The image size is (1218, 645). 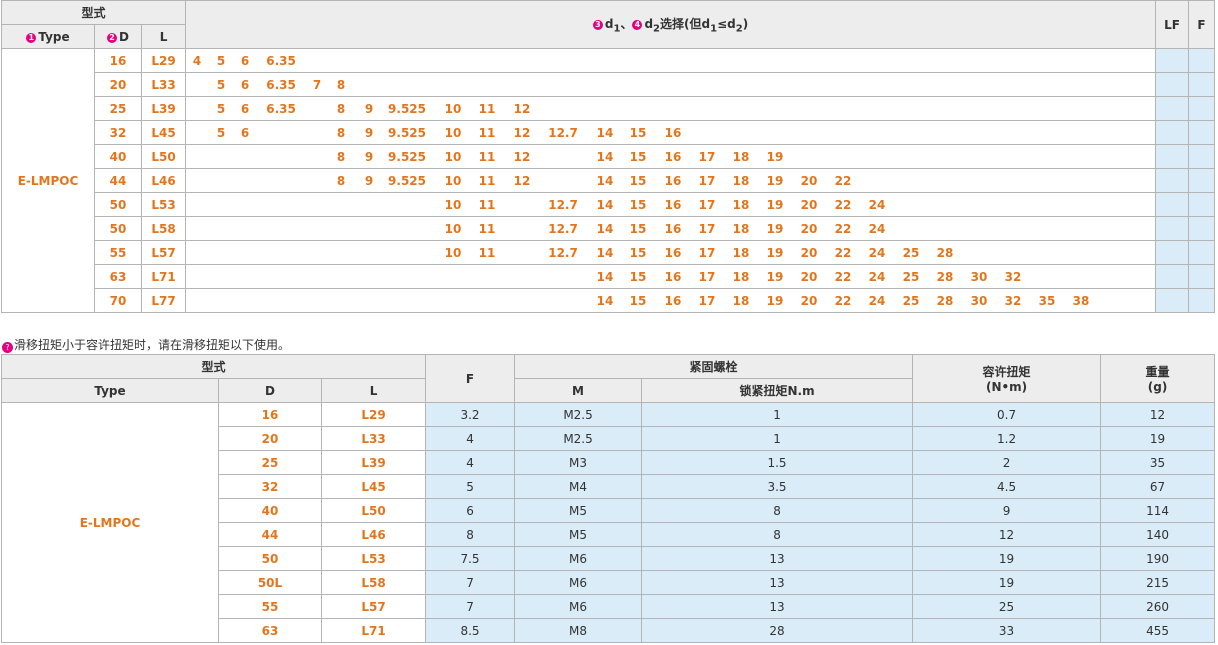 I want to click on spec-model-header: 型式, so click(x=213, y=366).